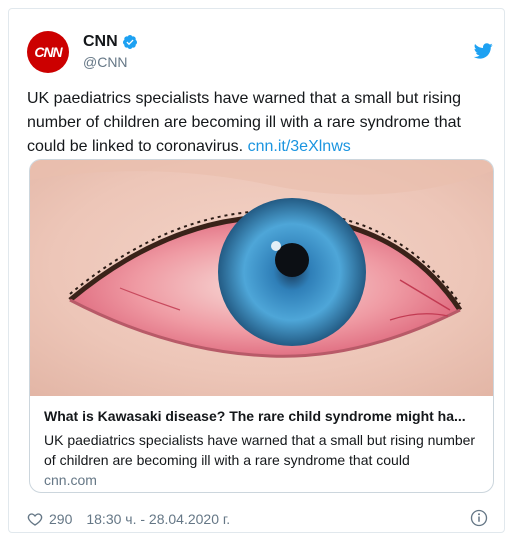  Describe the element at coordinates (483, 51) in the screenshot. I see `twitter-bird-icon` at that location.